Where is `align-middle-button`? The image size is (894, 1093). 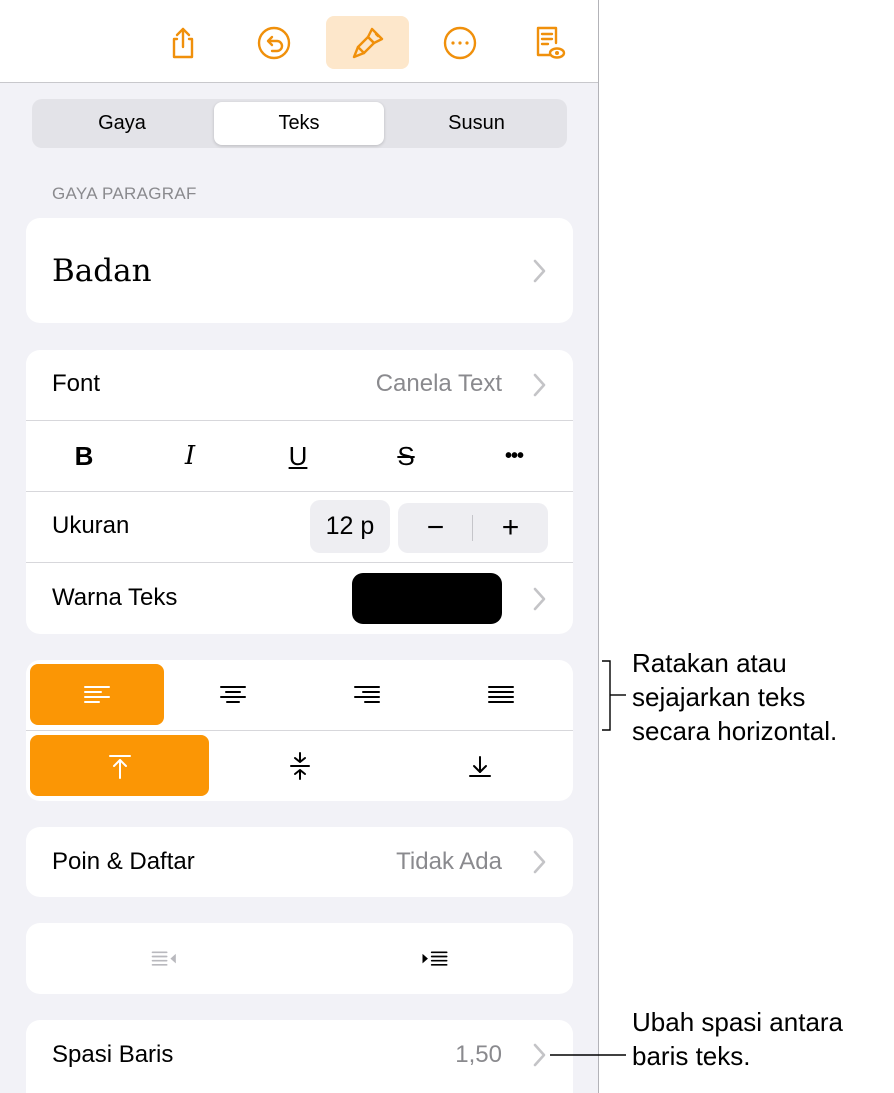
align-middle-button is located at coordinates (299, 765).